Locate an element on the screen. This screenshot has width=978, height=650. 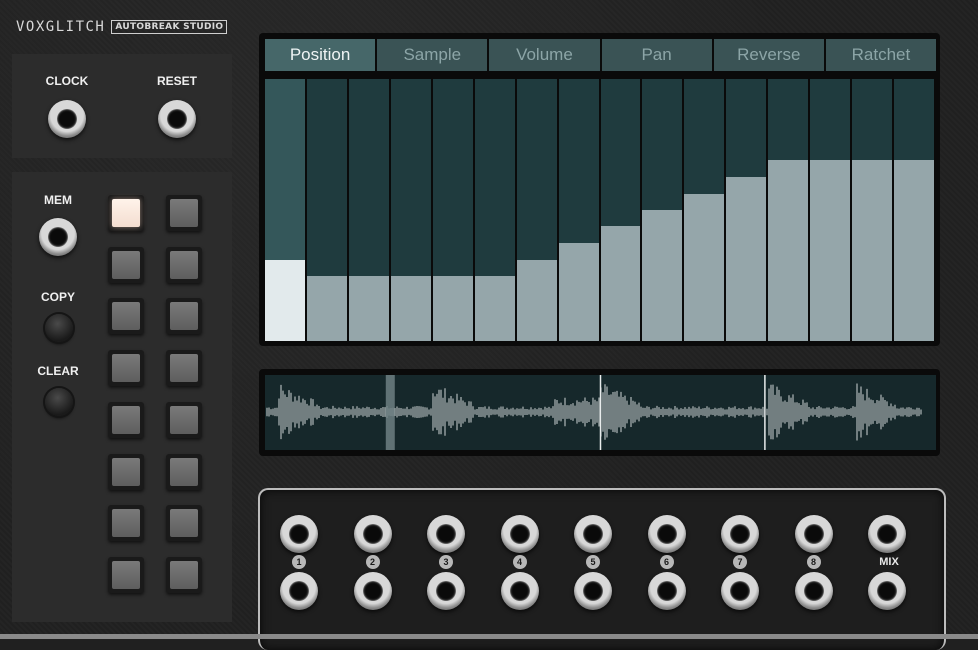
waveform-display is located at coordinates (600, 412).